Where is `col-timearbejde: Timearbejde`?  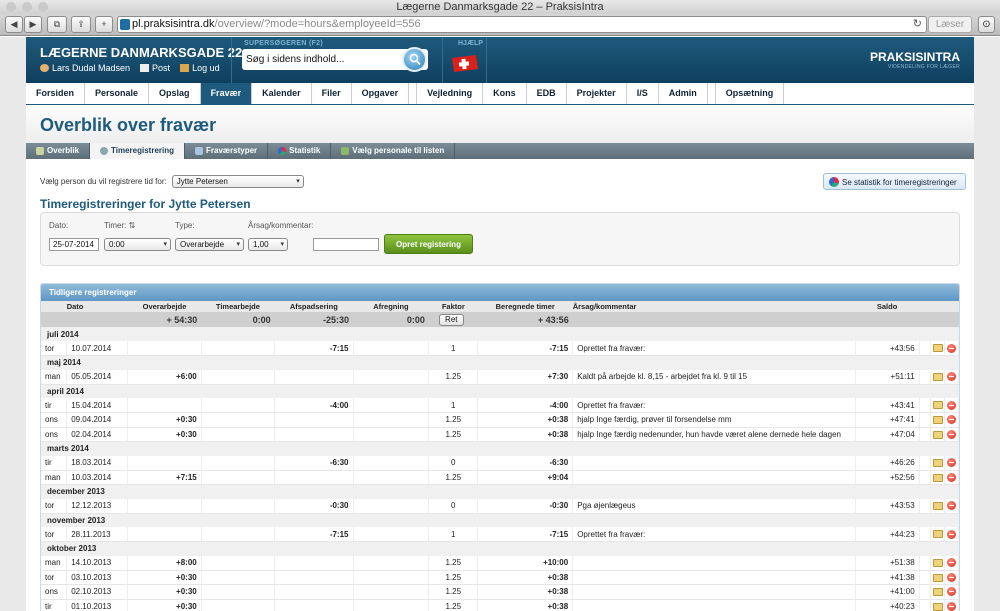 col-timearbejde: Timearbejde is located at coordinates (238, 306).